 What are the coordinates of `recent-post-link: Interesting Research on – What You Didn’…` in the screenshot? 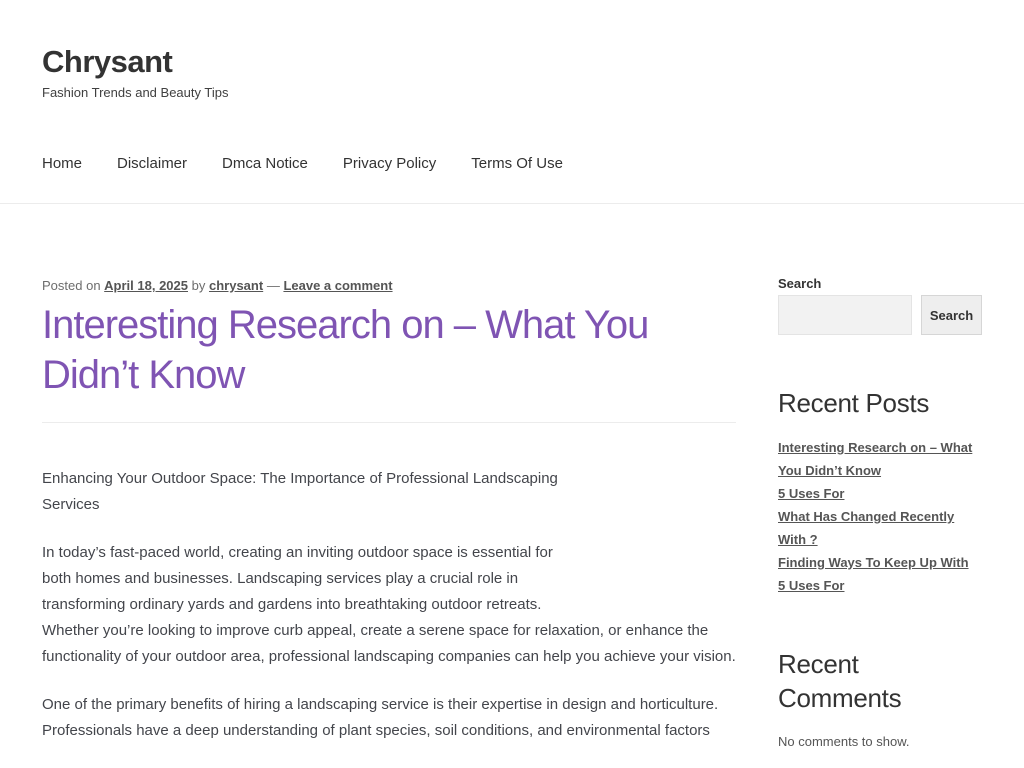 It's located at (880, 459).